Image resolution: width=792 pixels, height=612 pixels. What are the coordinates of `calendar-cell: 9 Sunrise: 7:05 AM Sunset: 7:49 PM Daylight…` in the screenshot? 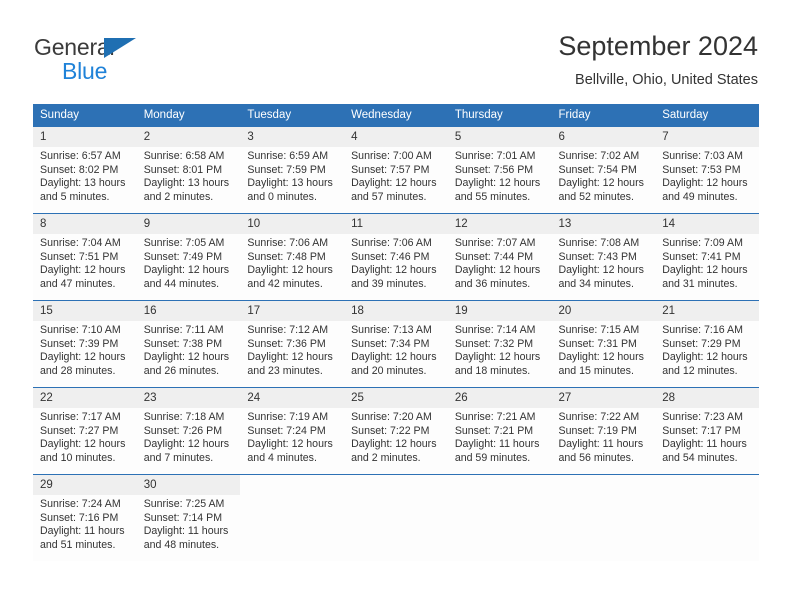 It's located at (188, 257).